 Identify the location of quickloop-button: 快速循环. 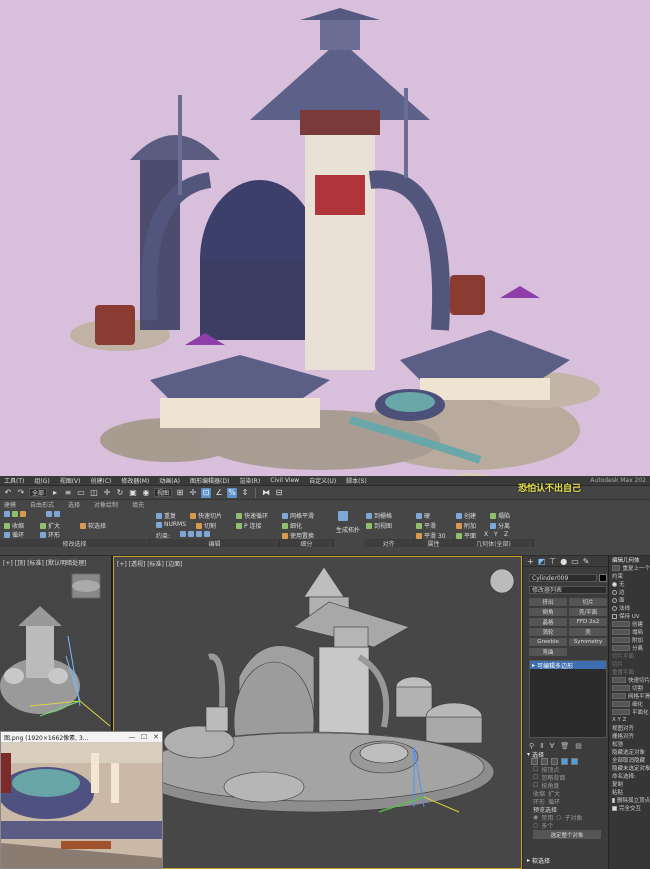
(252, 515).